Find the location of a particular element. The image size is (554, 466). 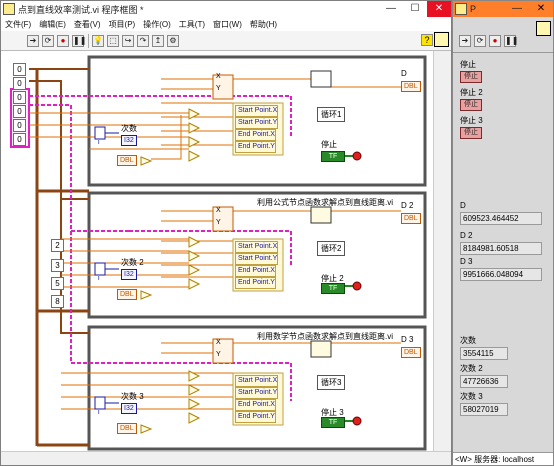

stop1-button: 停止 is located at coordinates (471, 77).